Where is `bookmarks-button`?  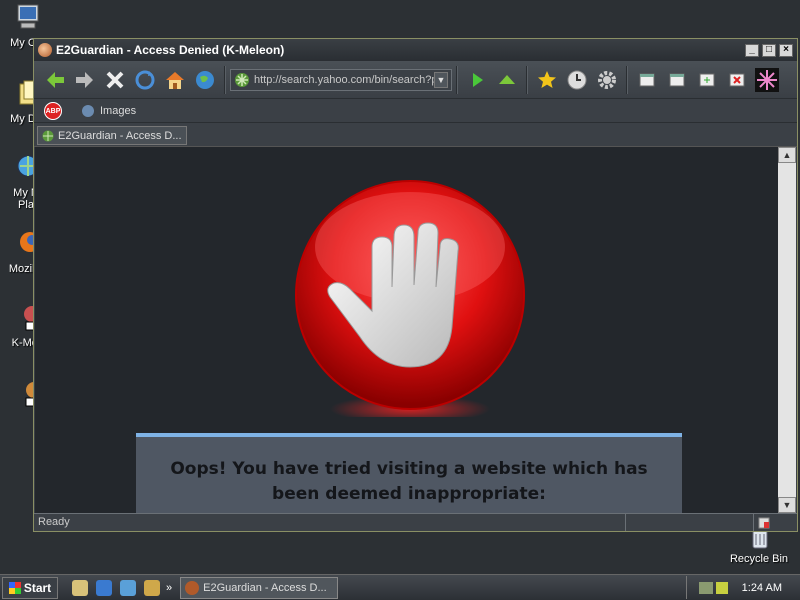
bookmarks-button is located at coordinates (547, 80).